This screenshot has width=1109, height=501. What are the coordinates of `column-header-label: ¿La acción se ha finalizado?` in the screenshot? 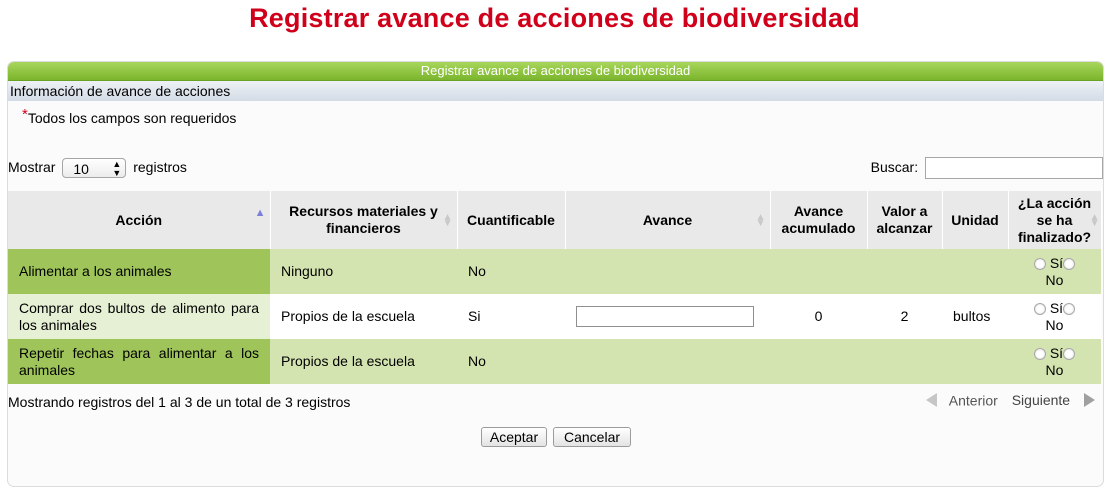 It's located at (1054, 219).